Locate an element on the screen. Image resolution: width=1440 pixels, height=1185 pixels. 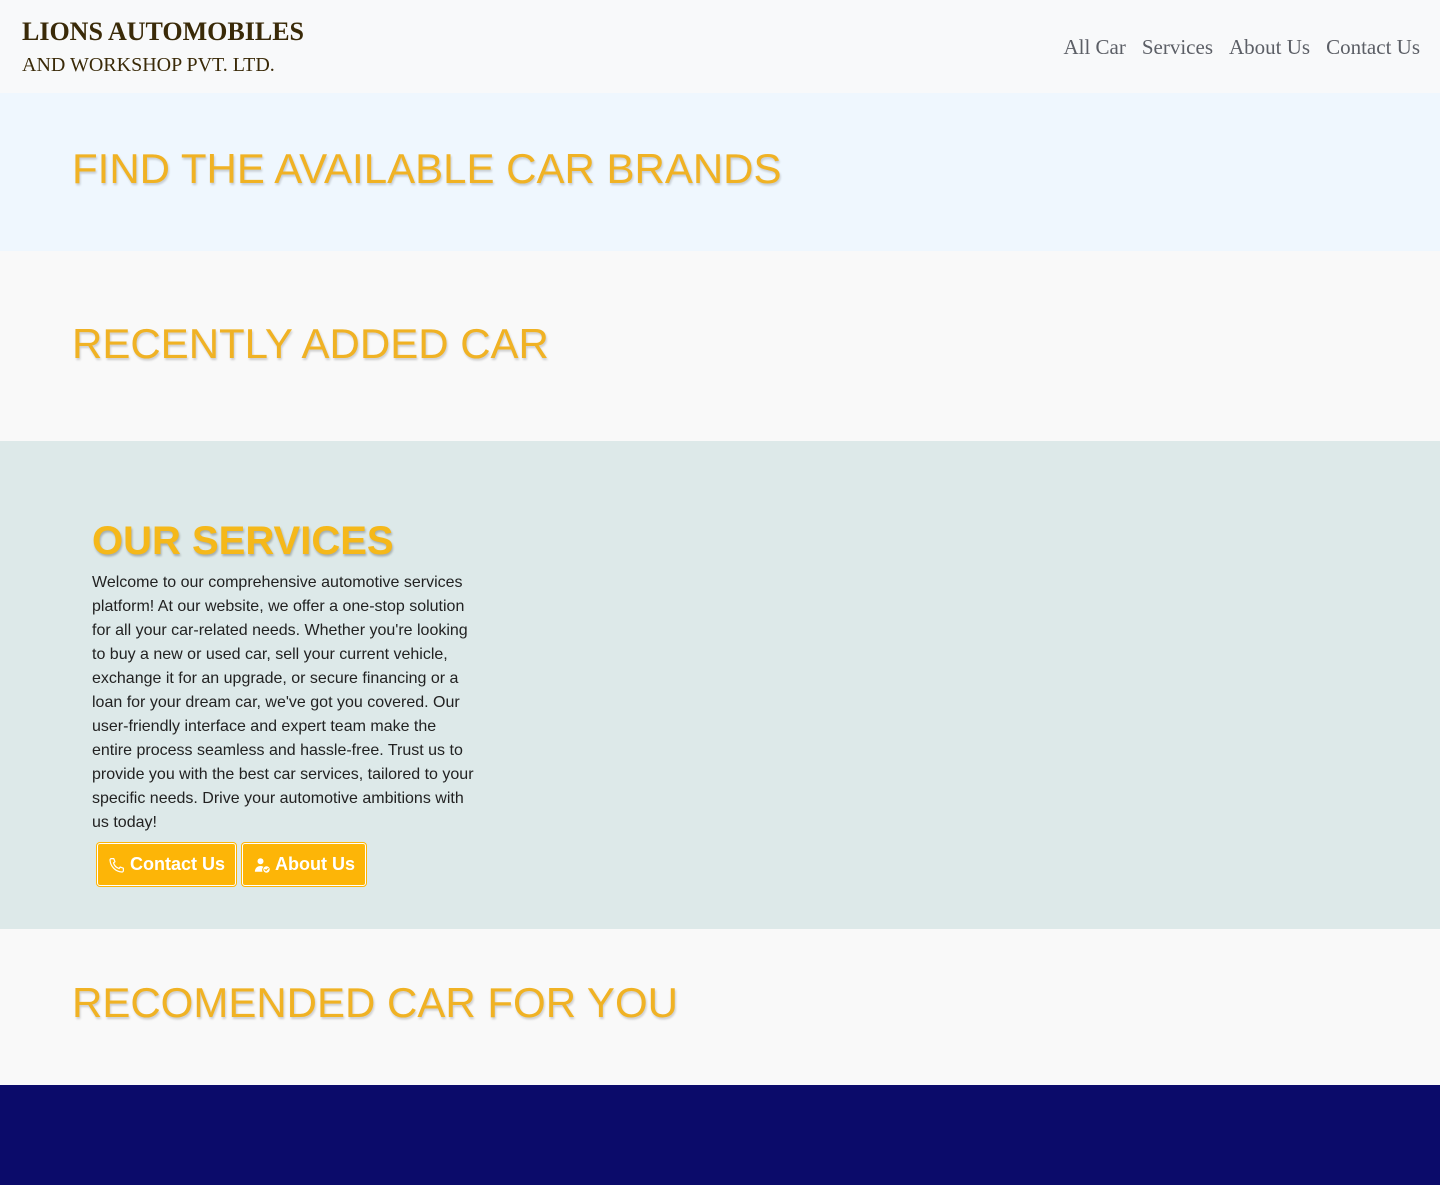
nav-about-us: About Us is located at coordinates (1269, 47).